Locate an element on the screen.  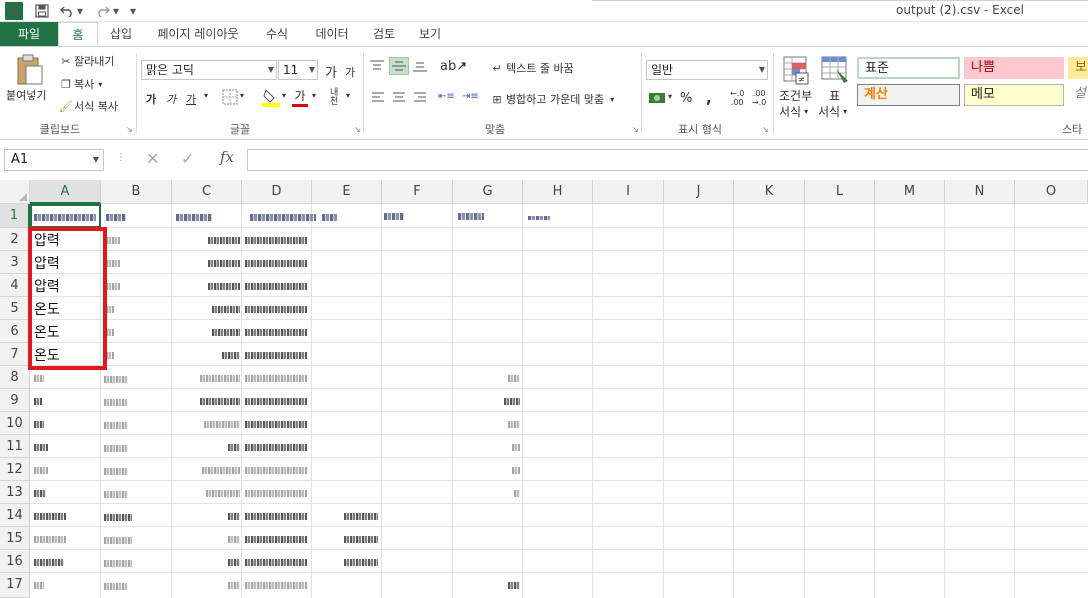
comma-button: , is located at coordinates (709, 98).